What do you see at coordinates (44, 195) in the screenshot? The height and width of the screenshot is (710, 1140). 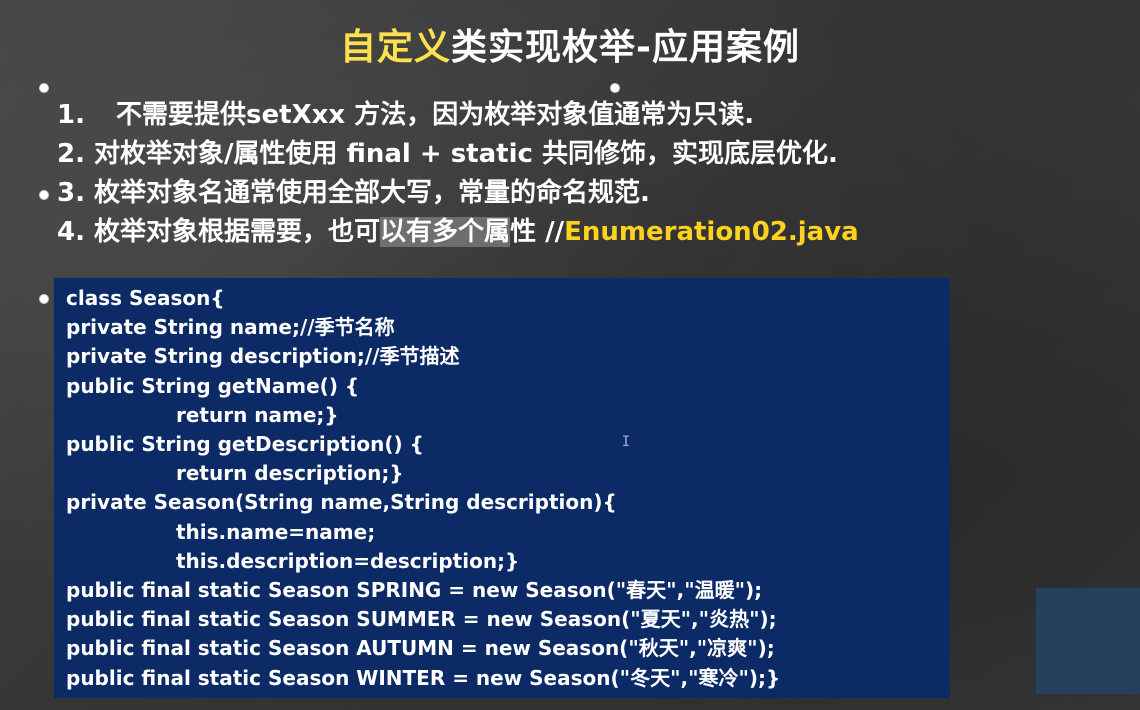 I see `selection-handle-middle-left` at bounding box center [44, 195].